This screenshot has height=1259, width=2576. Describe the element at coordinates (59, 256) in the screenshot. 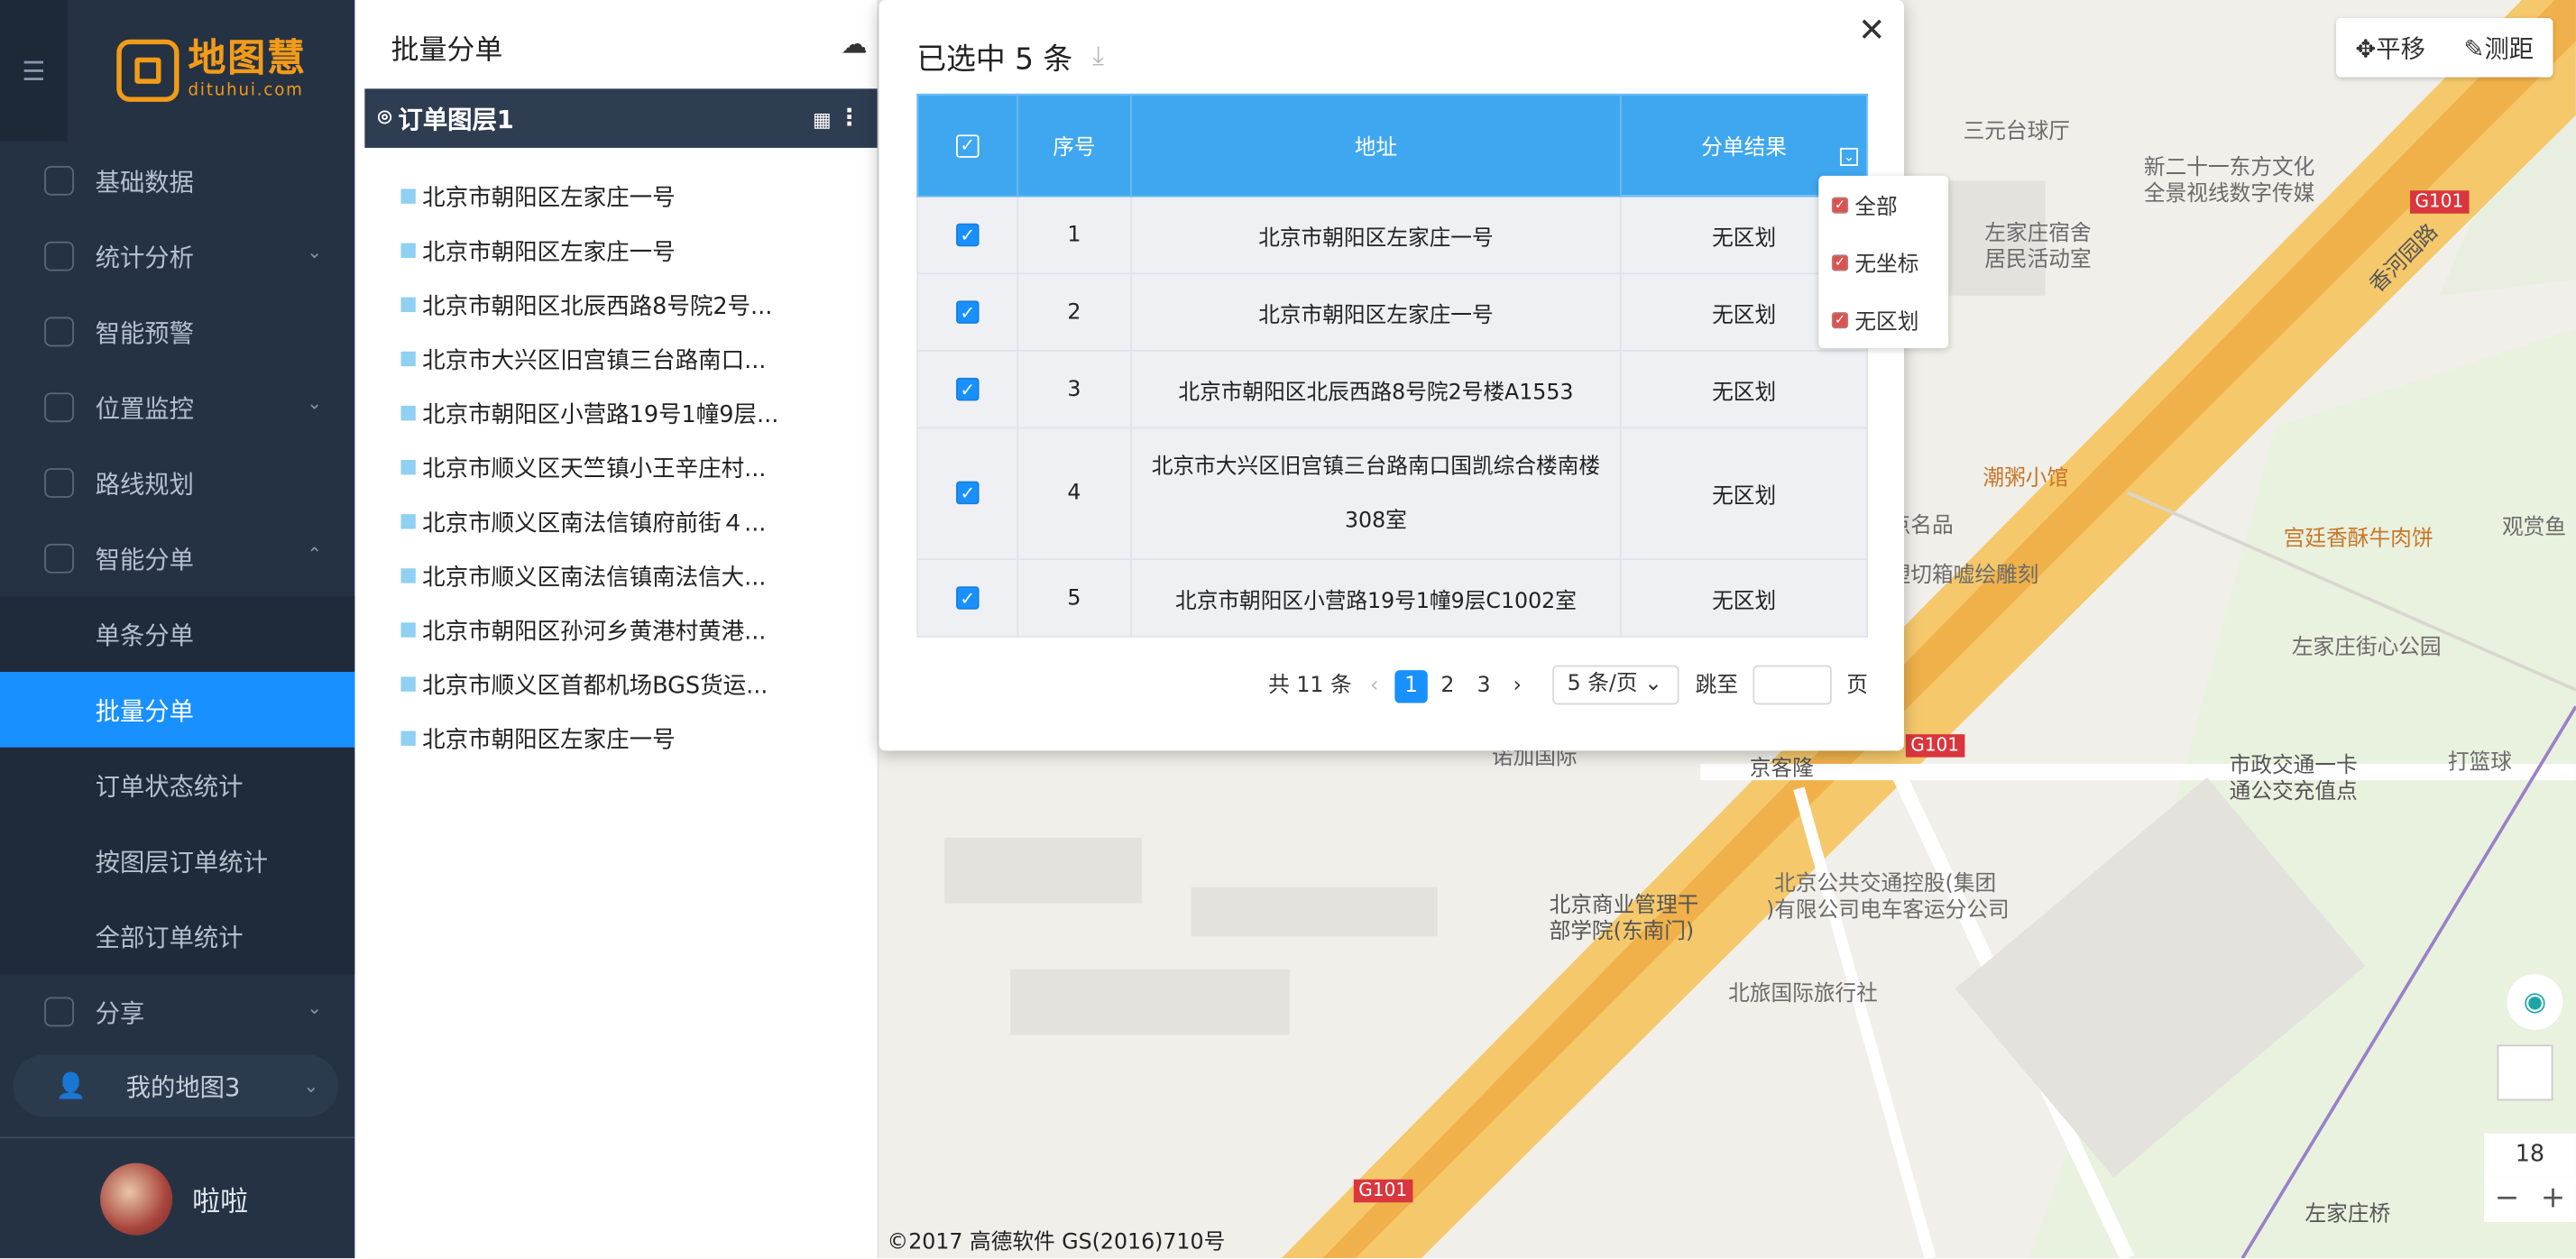

I see `chart-icon` at that location.